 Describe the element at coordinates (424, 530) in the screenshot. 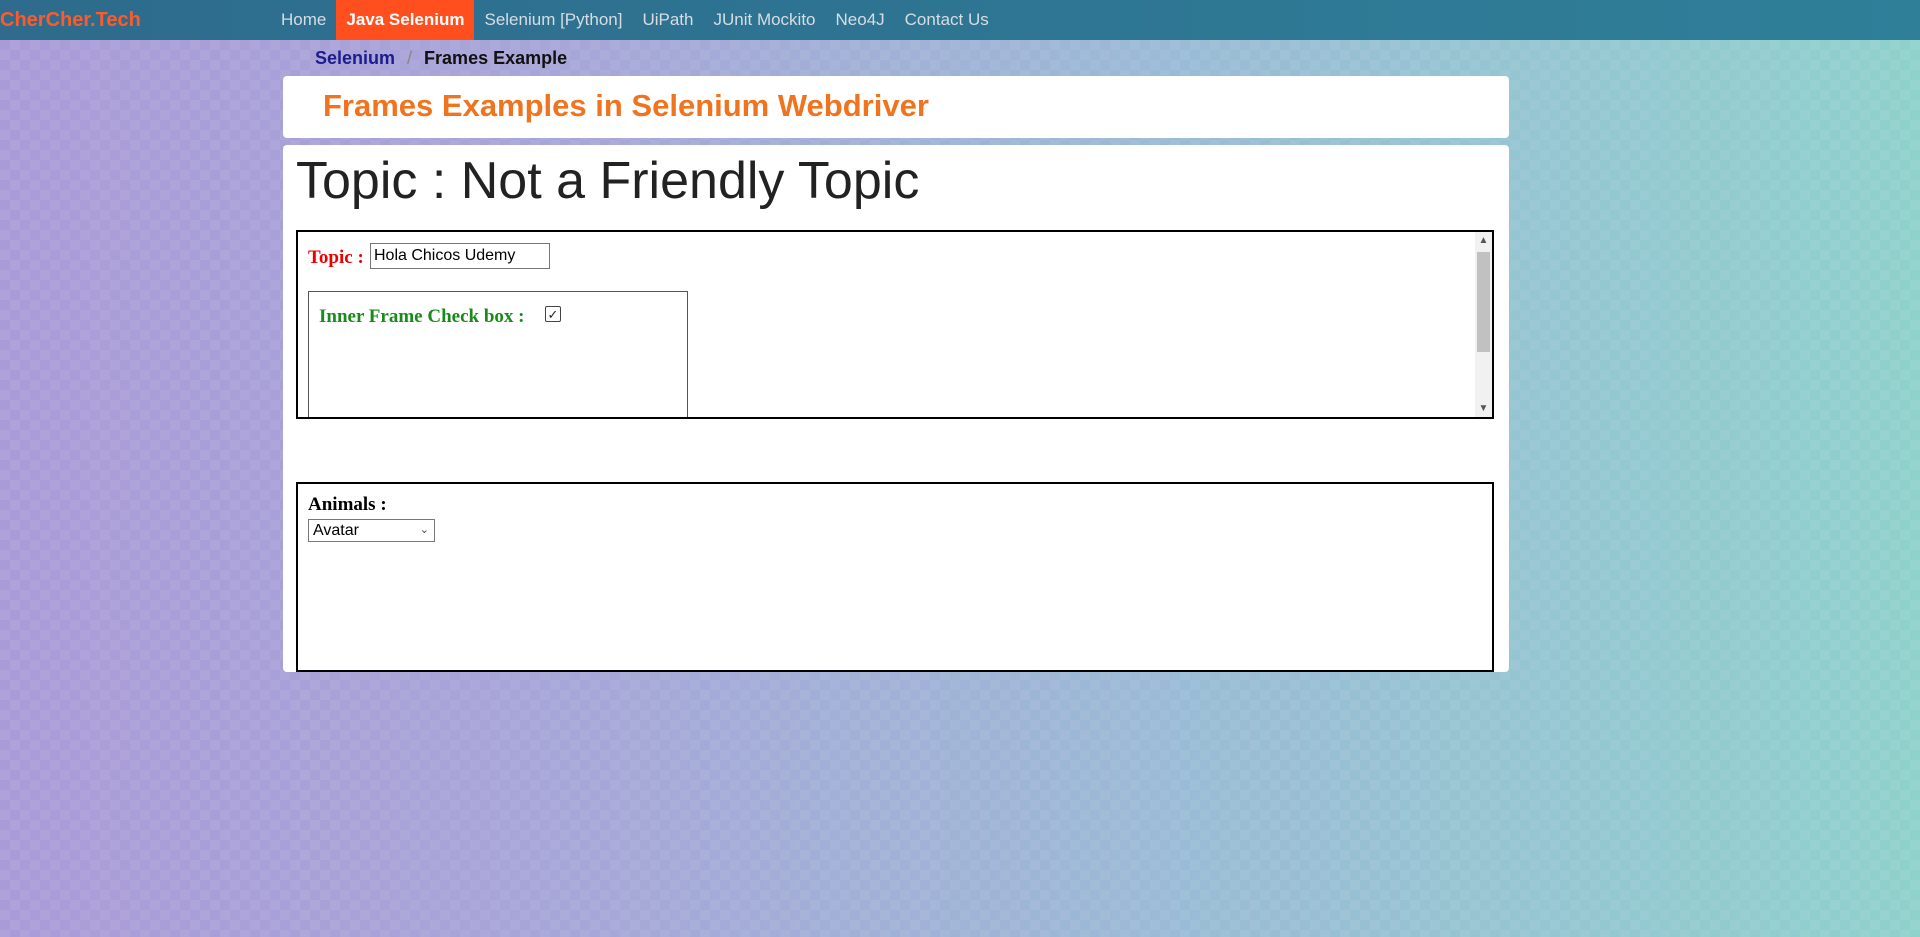

I see `chevron-down-icon: ⌄` at that location.